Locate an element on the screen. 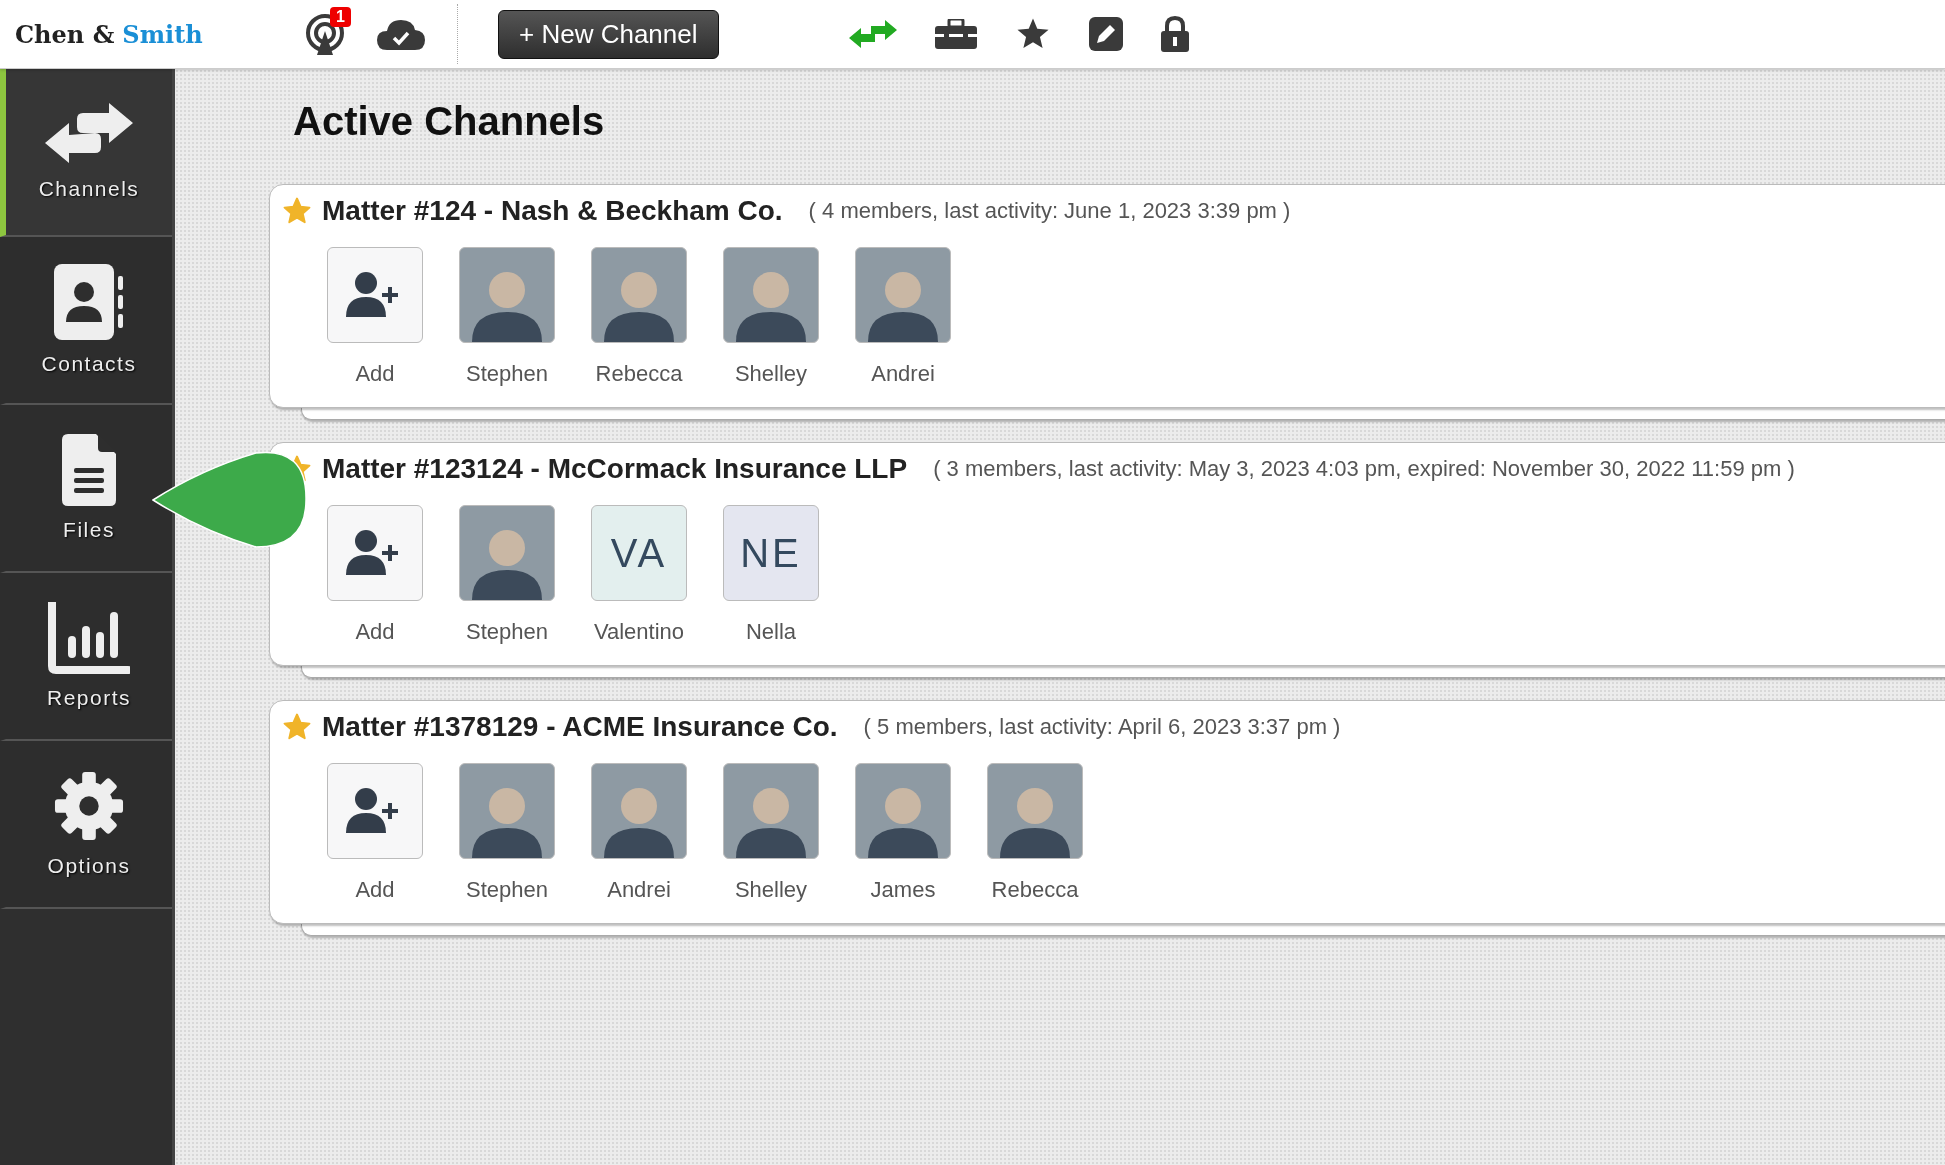  page-title: Active Channels is located at coordinates (449, 121).